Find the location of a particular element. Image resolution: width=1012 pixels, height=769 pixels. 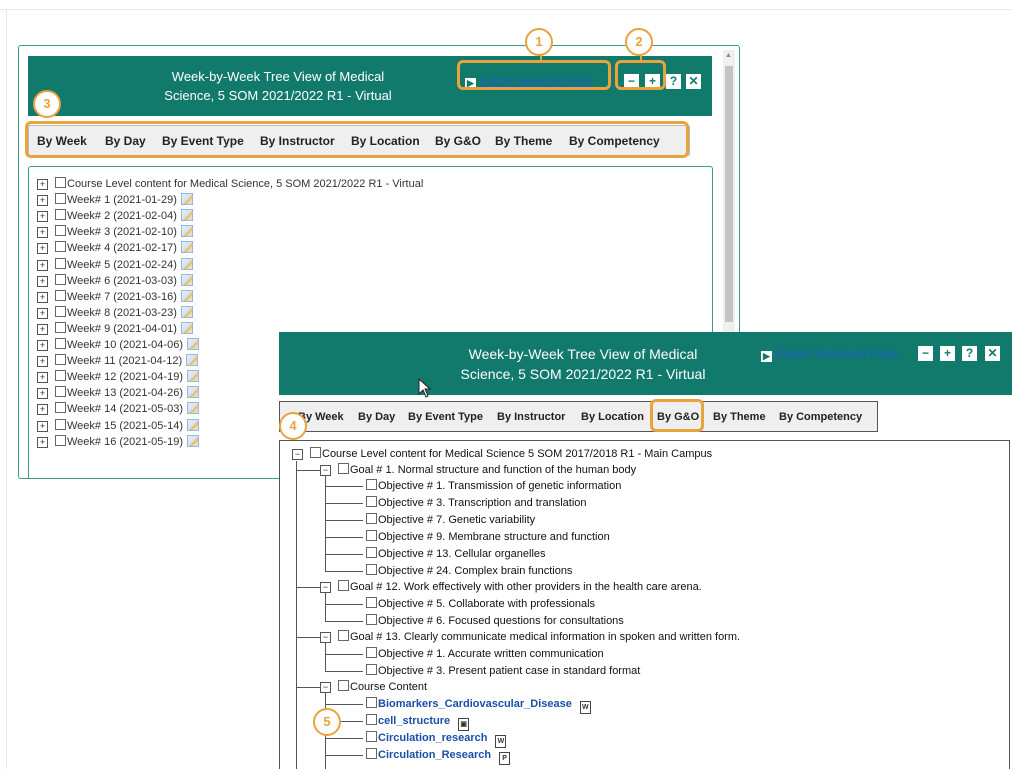

file-link: Circulation_research is located at coordinates (432, 738).